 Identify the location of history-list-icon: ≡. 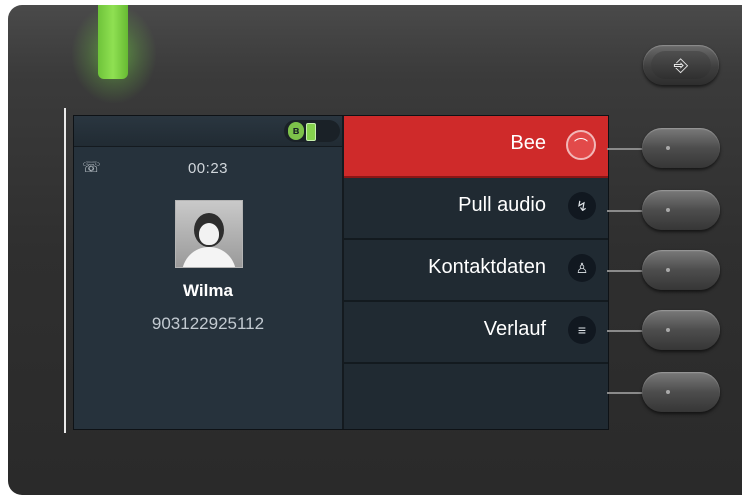
(582, 330).